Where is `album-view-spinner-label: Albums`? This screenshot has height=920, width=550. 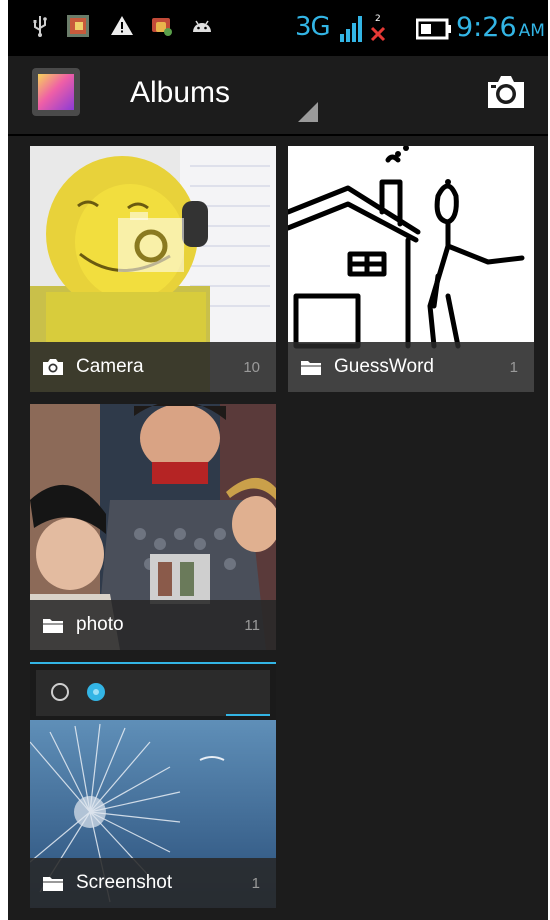
album-view-spinner-label: Albums is located at coordinates (180, 93).